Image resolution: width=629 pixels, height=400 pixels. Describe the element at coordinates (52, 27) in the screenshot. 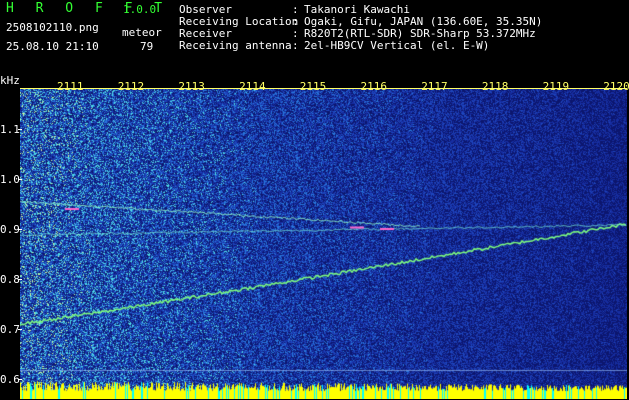

I see `file-name: 2508102110.png` at that location.